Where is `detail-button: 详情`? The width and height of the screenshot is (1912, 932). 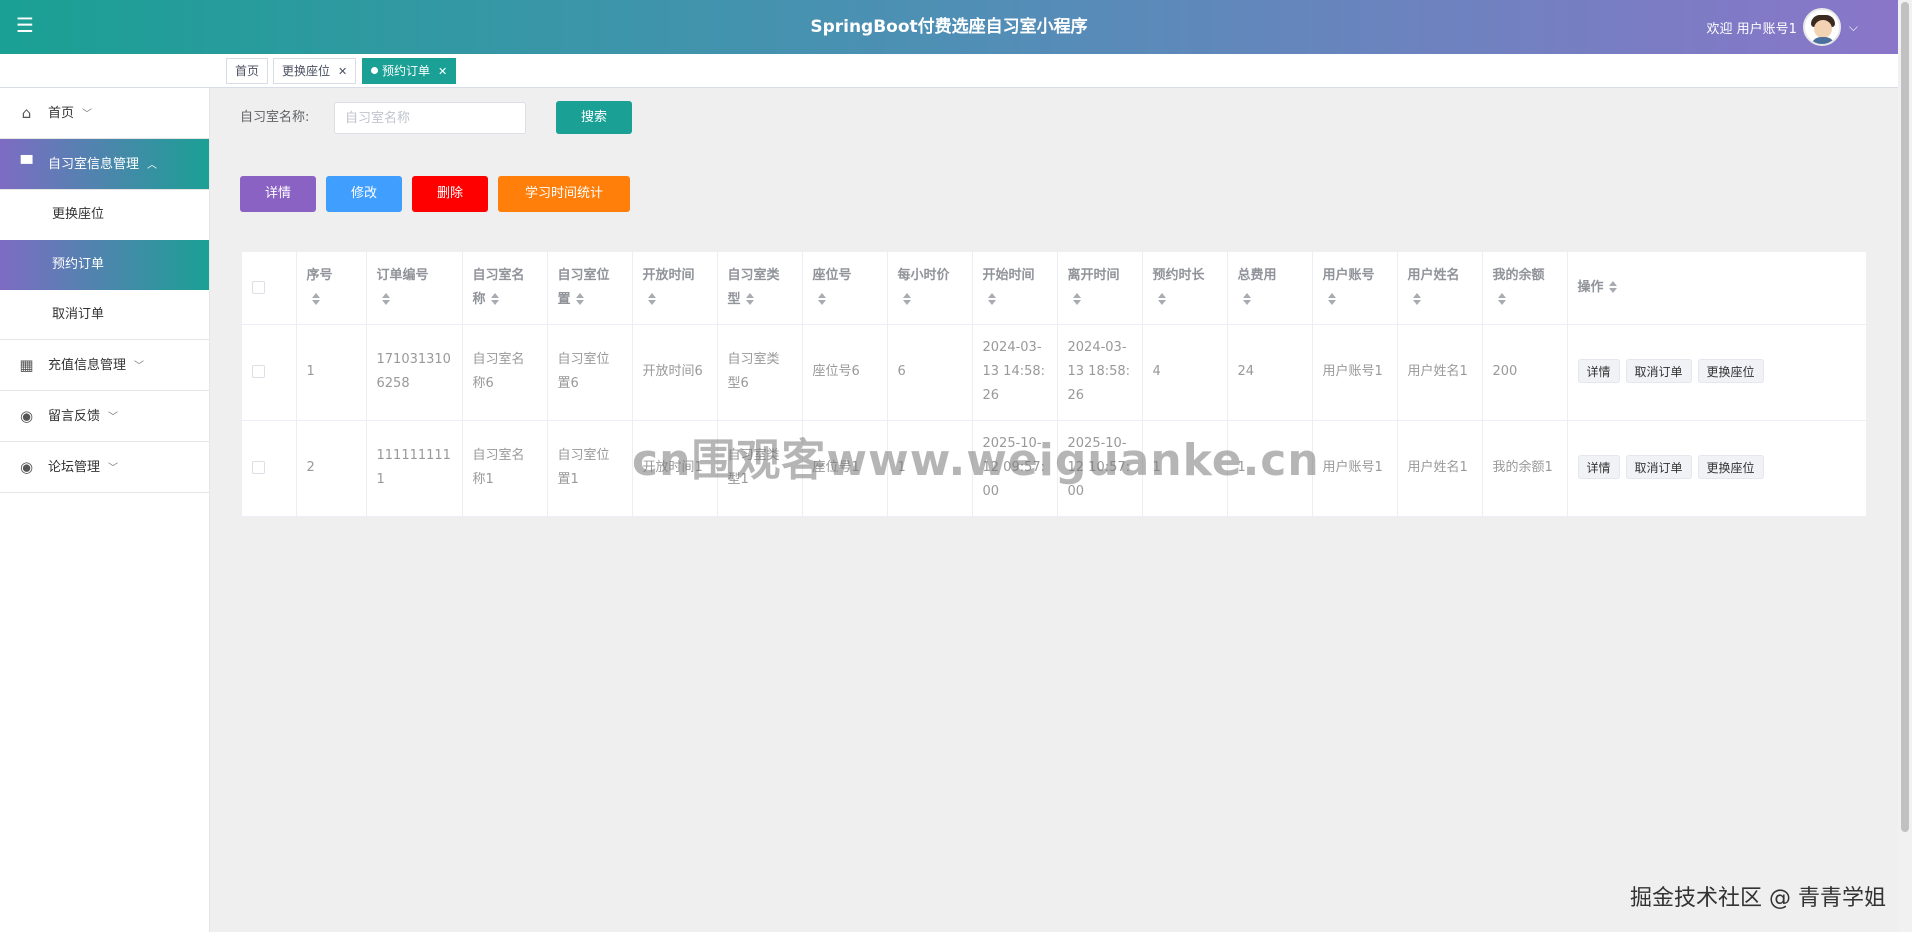 detail-button: 详情 is located at coordinates (278, 194).